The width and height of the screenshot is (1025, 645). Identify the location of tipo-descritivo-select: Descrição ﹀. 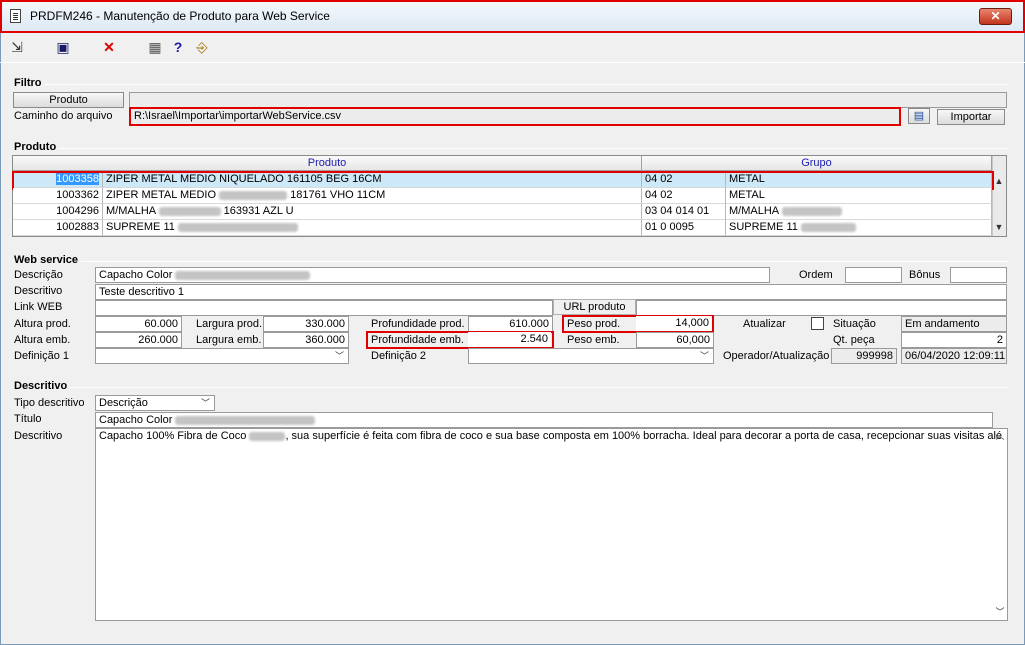
(155, 403).